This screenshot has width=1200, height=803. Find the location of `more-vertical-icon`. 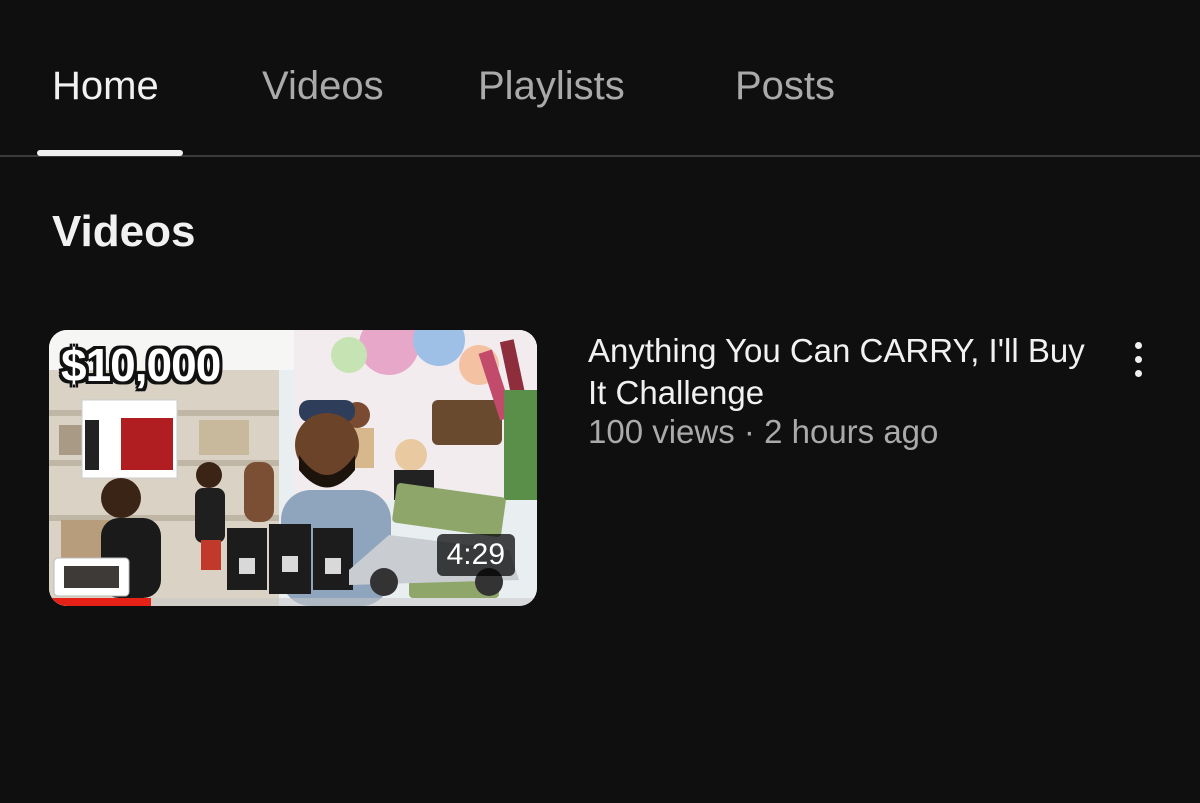

more-vertical-icon is located at coordinates (1139, 360).